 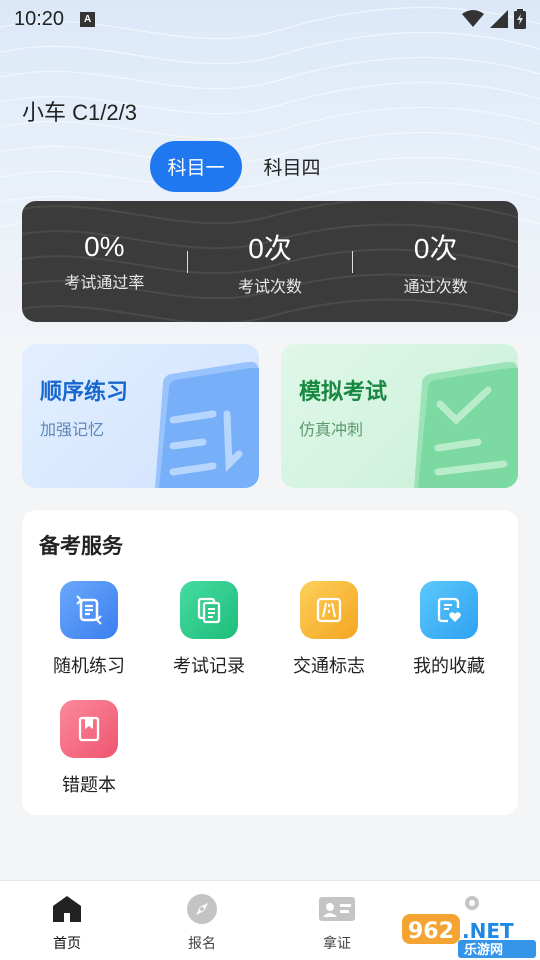 I want to click on service-wrong-questions: 错题本, so click(x=89, y=748).